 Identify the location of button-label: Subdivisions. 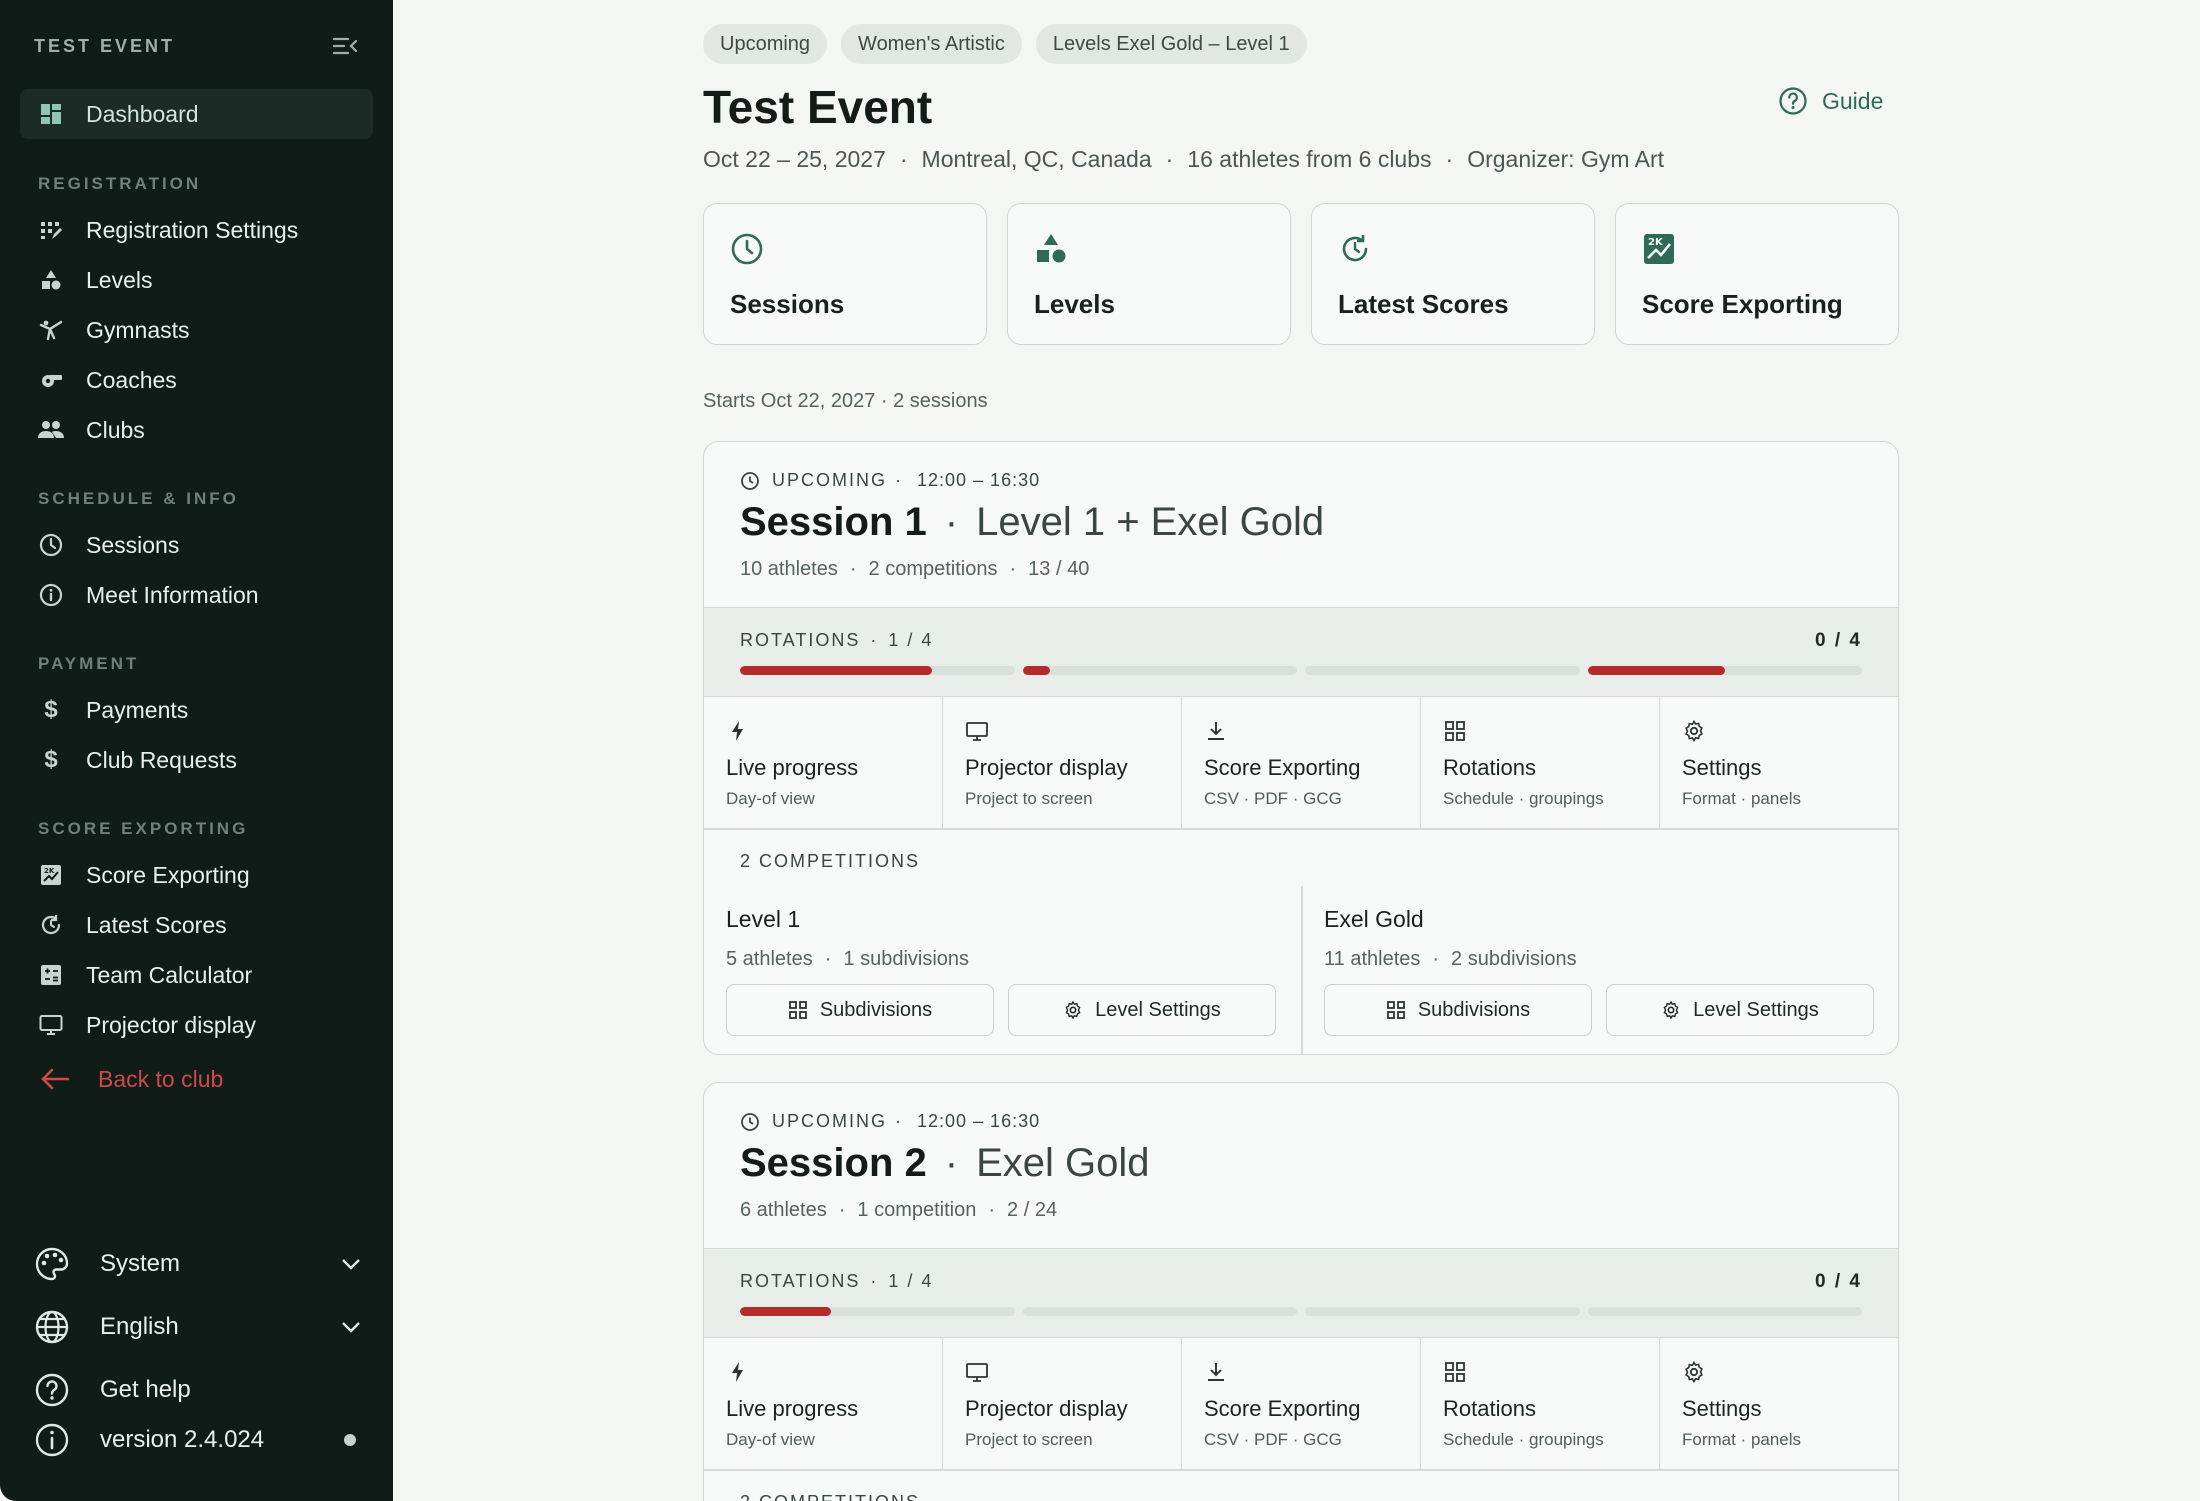
(1474, 1009).